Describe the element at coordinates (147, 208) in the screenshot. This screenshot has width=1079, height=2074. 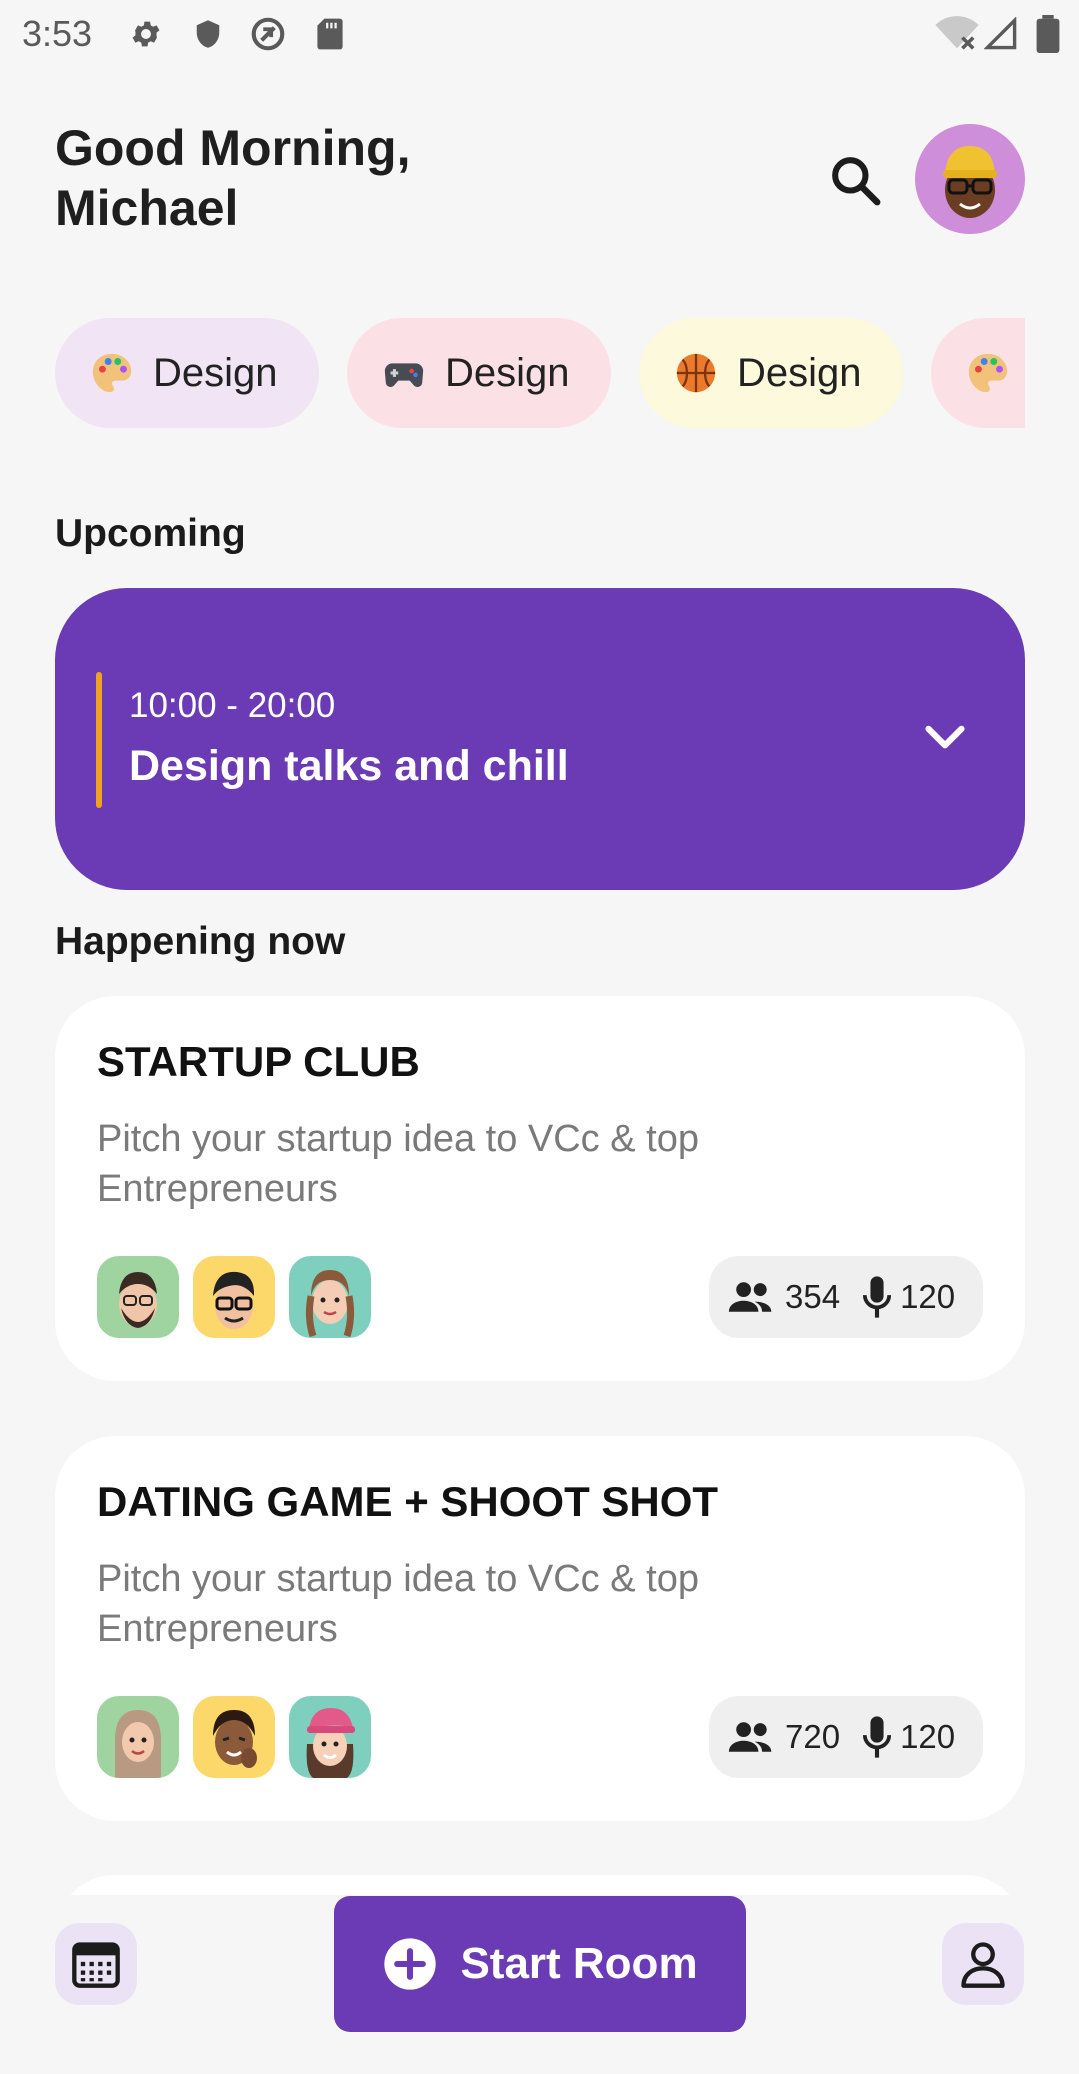
I see `greeting-line-2: Michael` at that location.